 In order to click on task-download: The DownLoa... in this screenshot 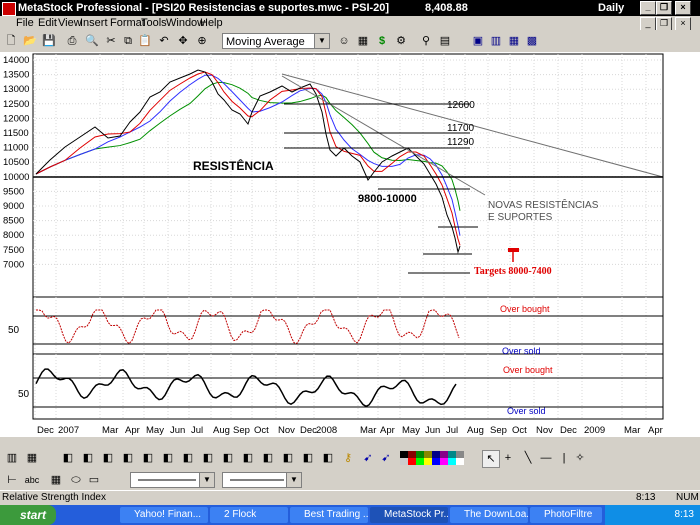, I will do `click(489, 515)`.